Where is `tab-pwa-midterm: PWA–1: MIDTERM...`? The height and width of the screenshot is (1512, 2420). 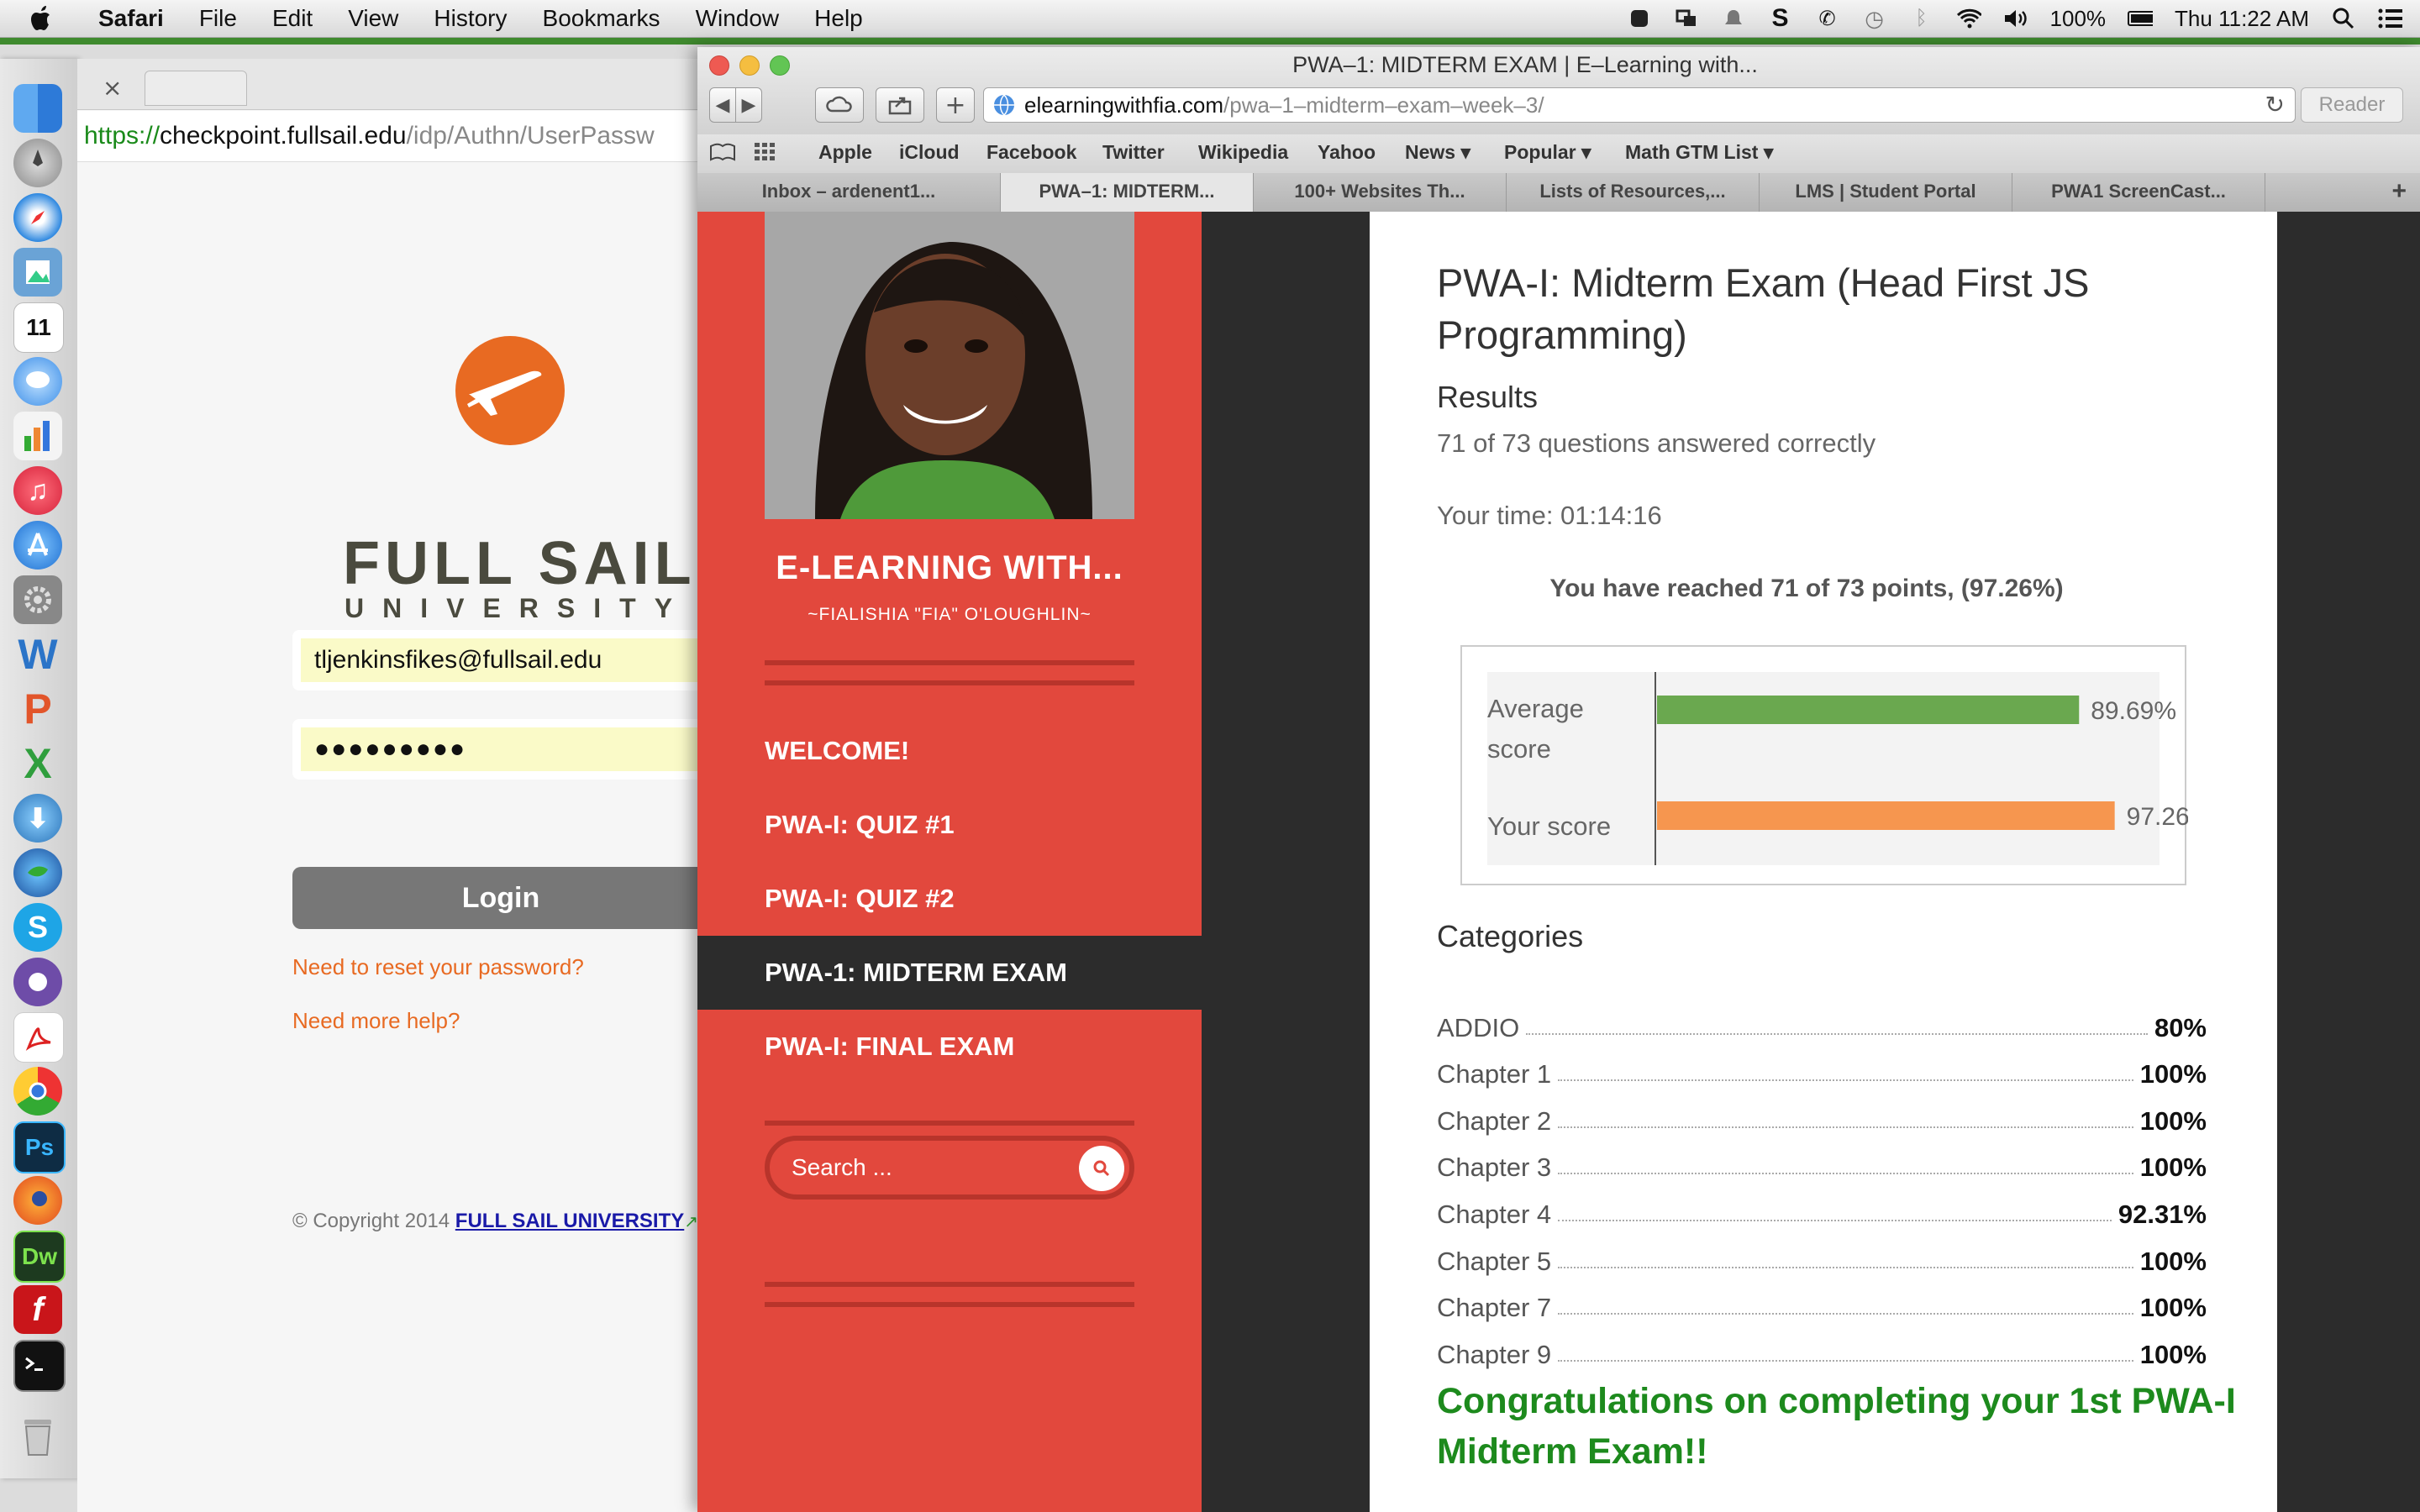 tab-pwa-midterm: PWA–1: MIDTERM... is located at coordinates (1127, 192).